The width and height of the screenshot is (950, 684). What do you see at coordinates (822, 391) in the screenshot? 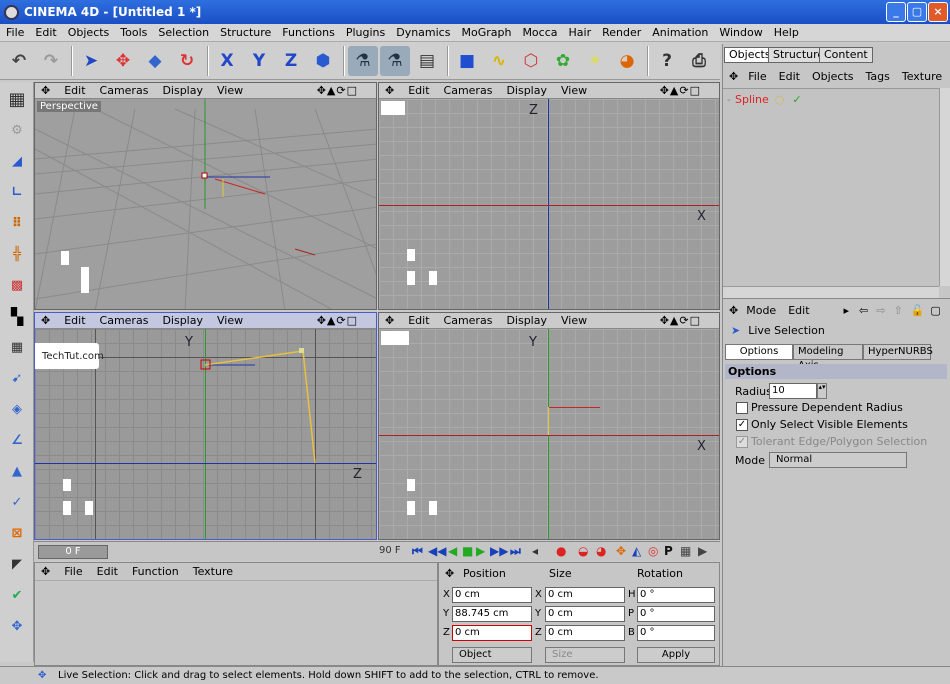
I see `radius-stepper: ▴▾` at bounding box center [822, 391].